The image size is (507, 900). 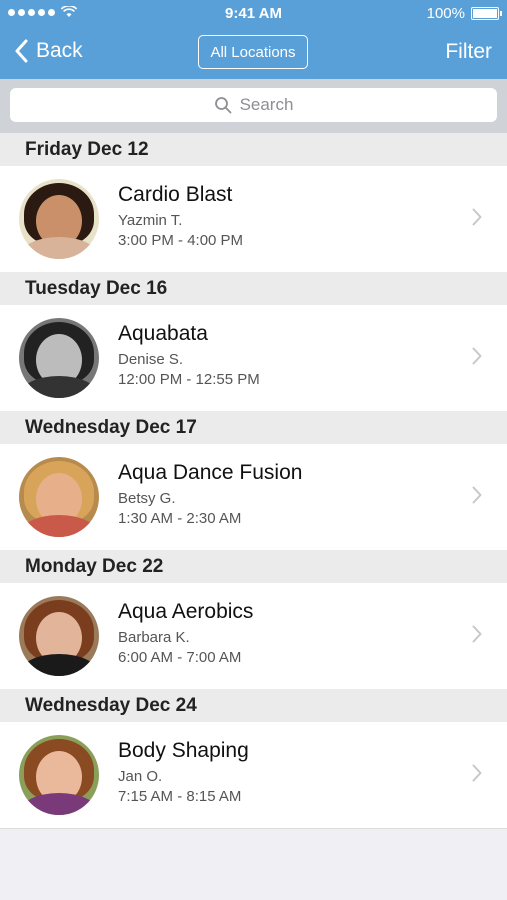 I want to click on class-title: Cardio Blast, so click(x=175, y=194).